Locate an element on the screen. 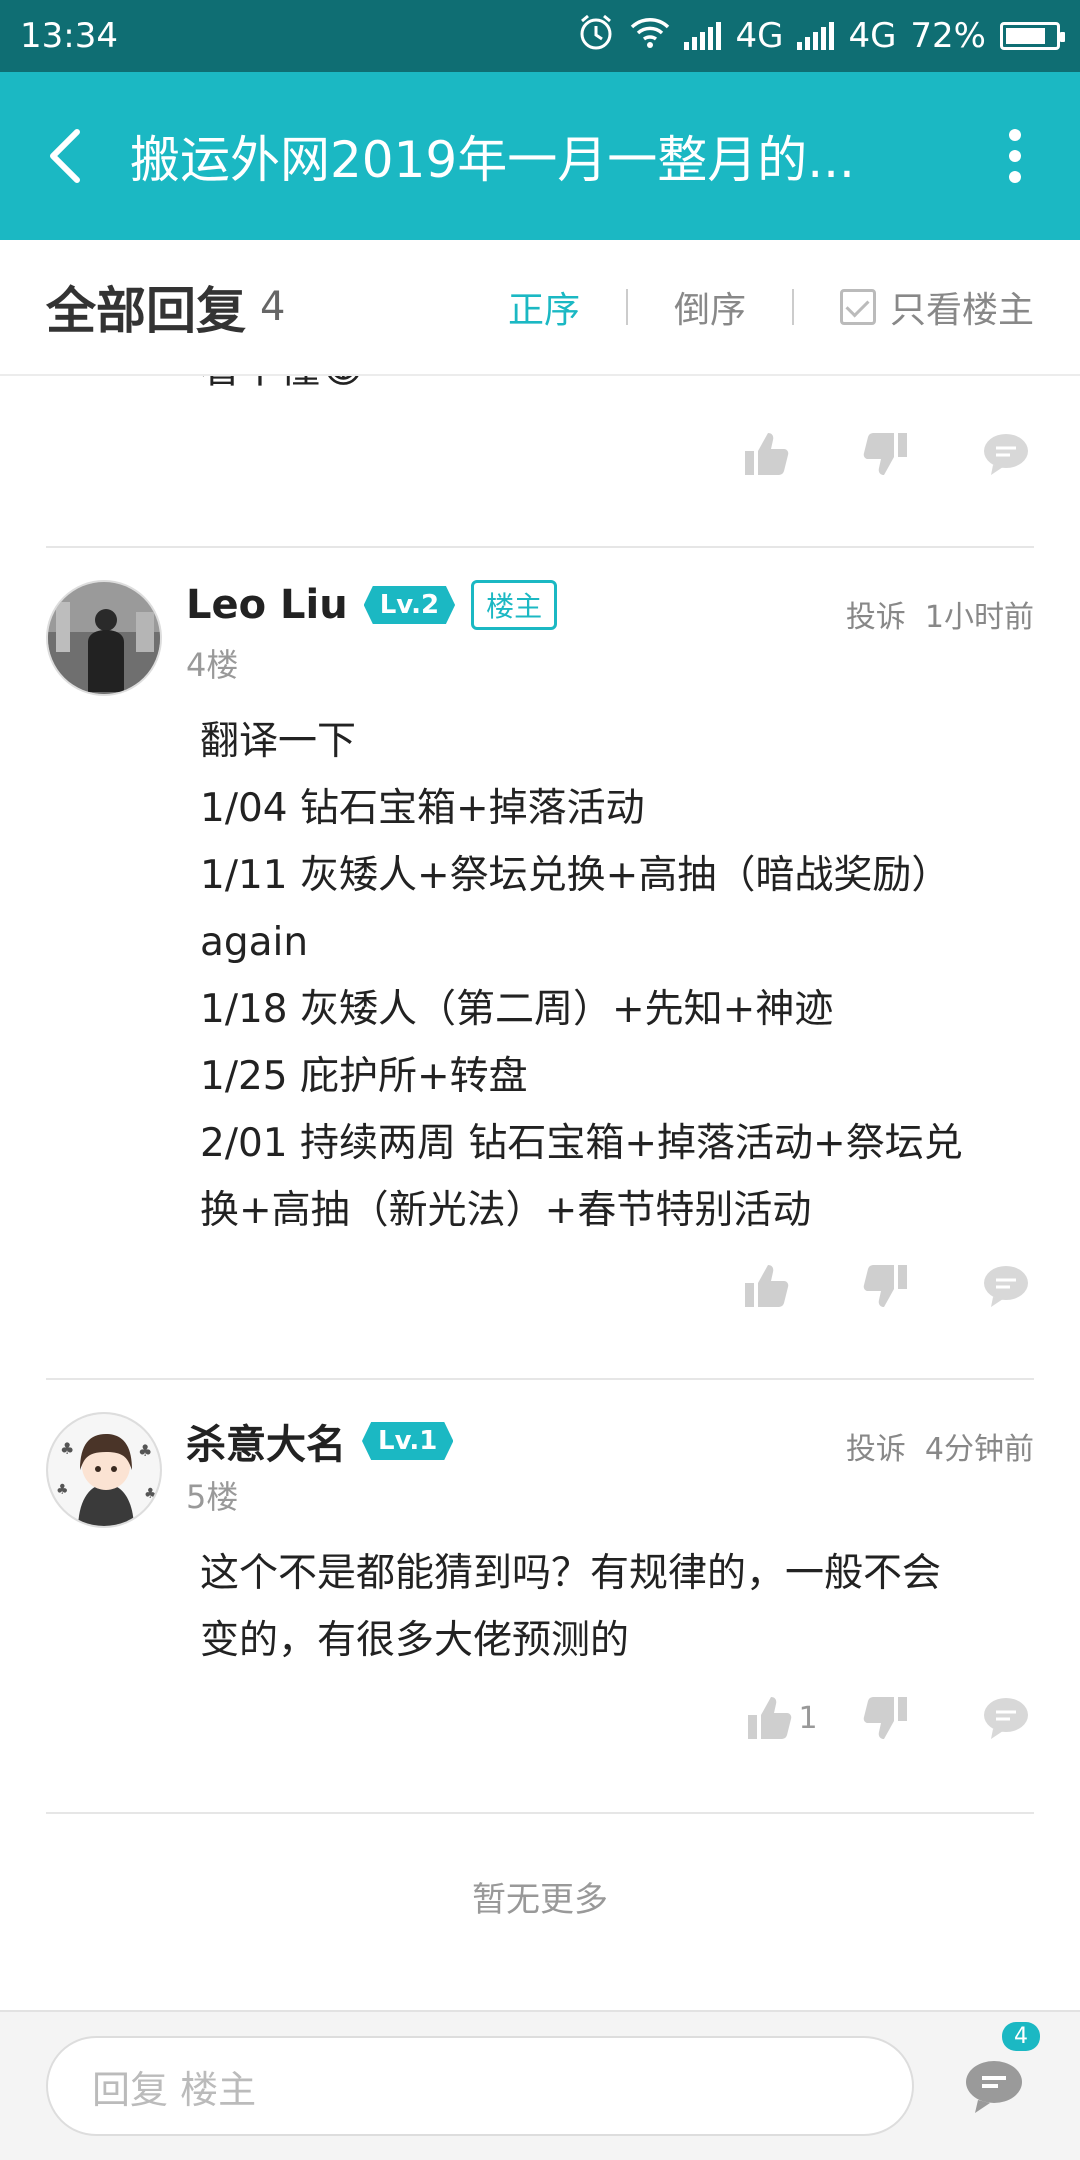 This screenshot has width=1080, height=2160. post-line: again is located at coordinates (254, 942).